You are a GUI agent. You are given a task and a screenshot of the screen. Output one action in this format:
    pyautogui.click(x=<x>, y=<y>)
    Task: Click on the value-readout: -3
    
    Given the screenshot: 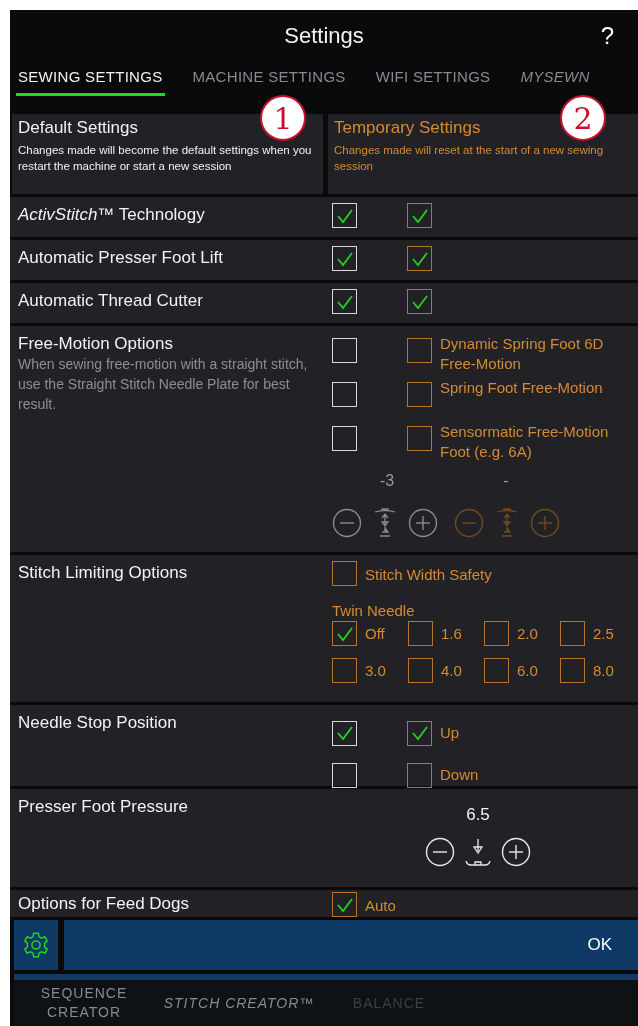 What is the action you would take?
    pyautogui.click(x=387, y=481)
    